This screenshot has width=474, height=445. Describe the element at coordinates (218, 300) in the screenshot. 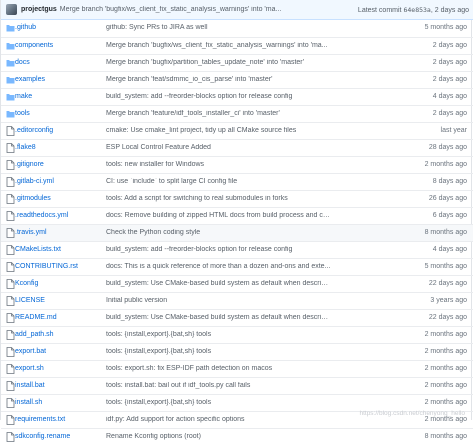

I see `commit-message-link: Initial public version` at that location.